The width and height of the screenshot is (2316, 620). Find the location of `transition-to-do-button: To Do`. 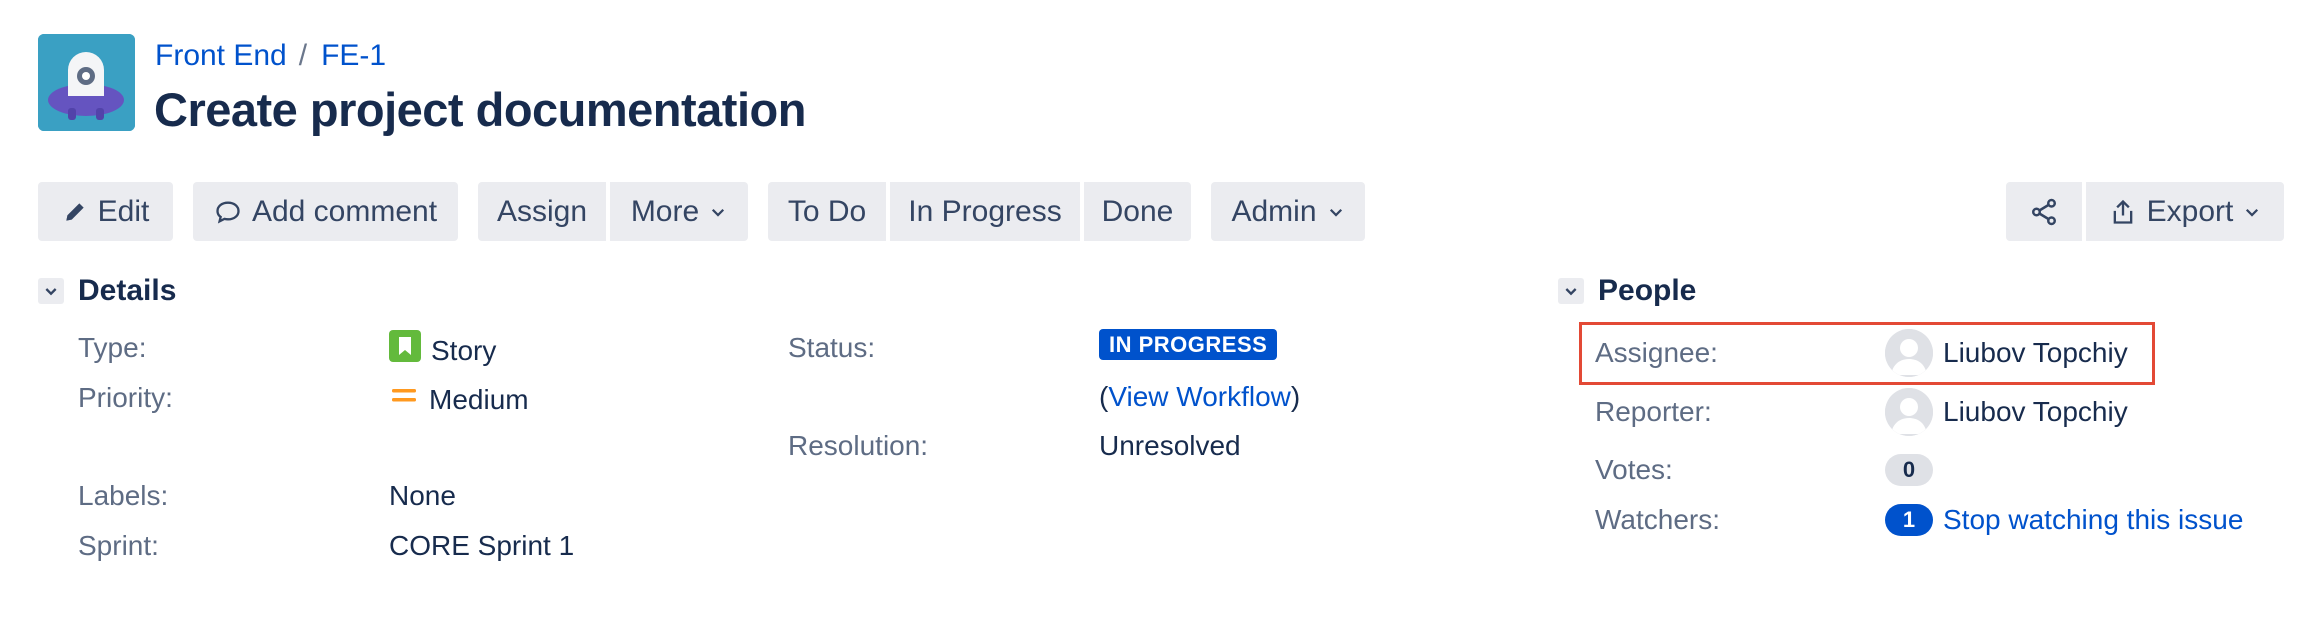

transition-to-do-button: To Do is located at coordinates (827, 211).